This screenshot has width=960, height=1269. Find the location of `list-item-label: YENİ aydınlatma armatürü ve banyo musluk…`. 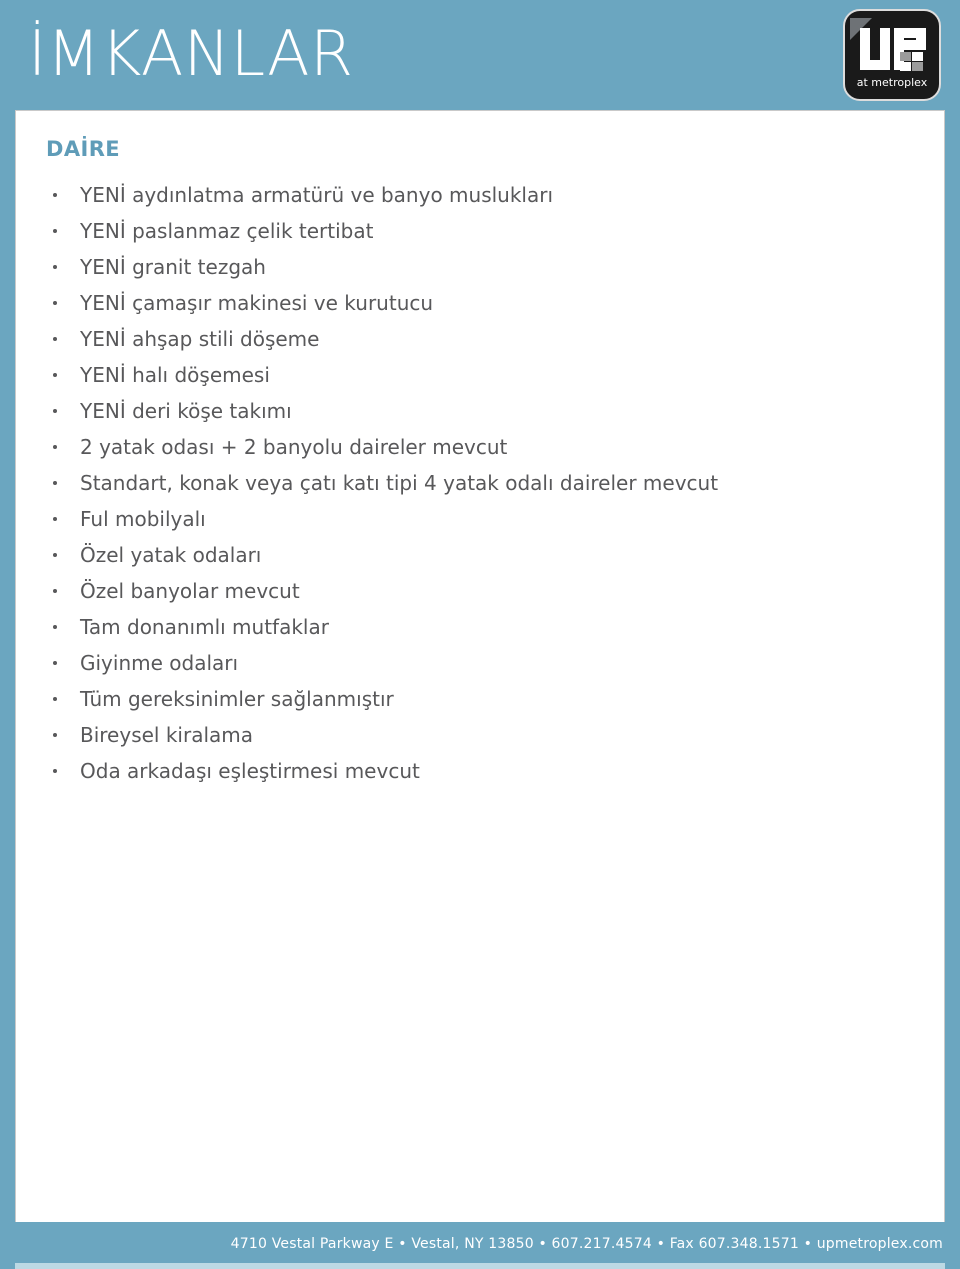

list-item-label: YENİ aydınlatma armatürü ve banyo musluk… is located at coordinates (317, 195).